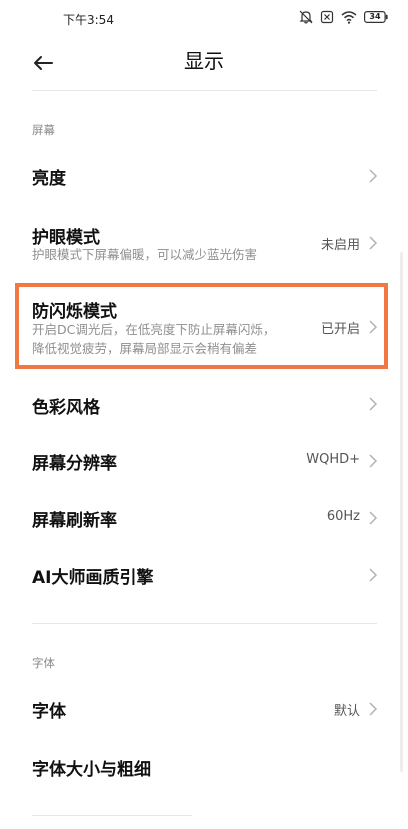  Describe the element at coordinates (74, 521) in the screenshot. I see `row-label: 屏幕刷新率` at that location.